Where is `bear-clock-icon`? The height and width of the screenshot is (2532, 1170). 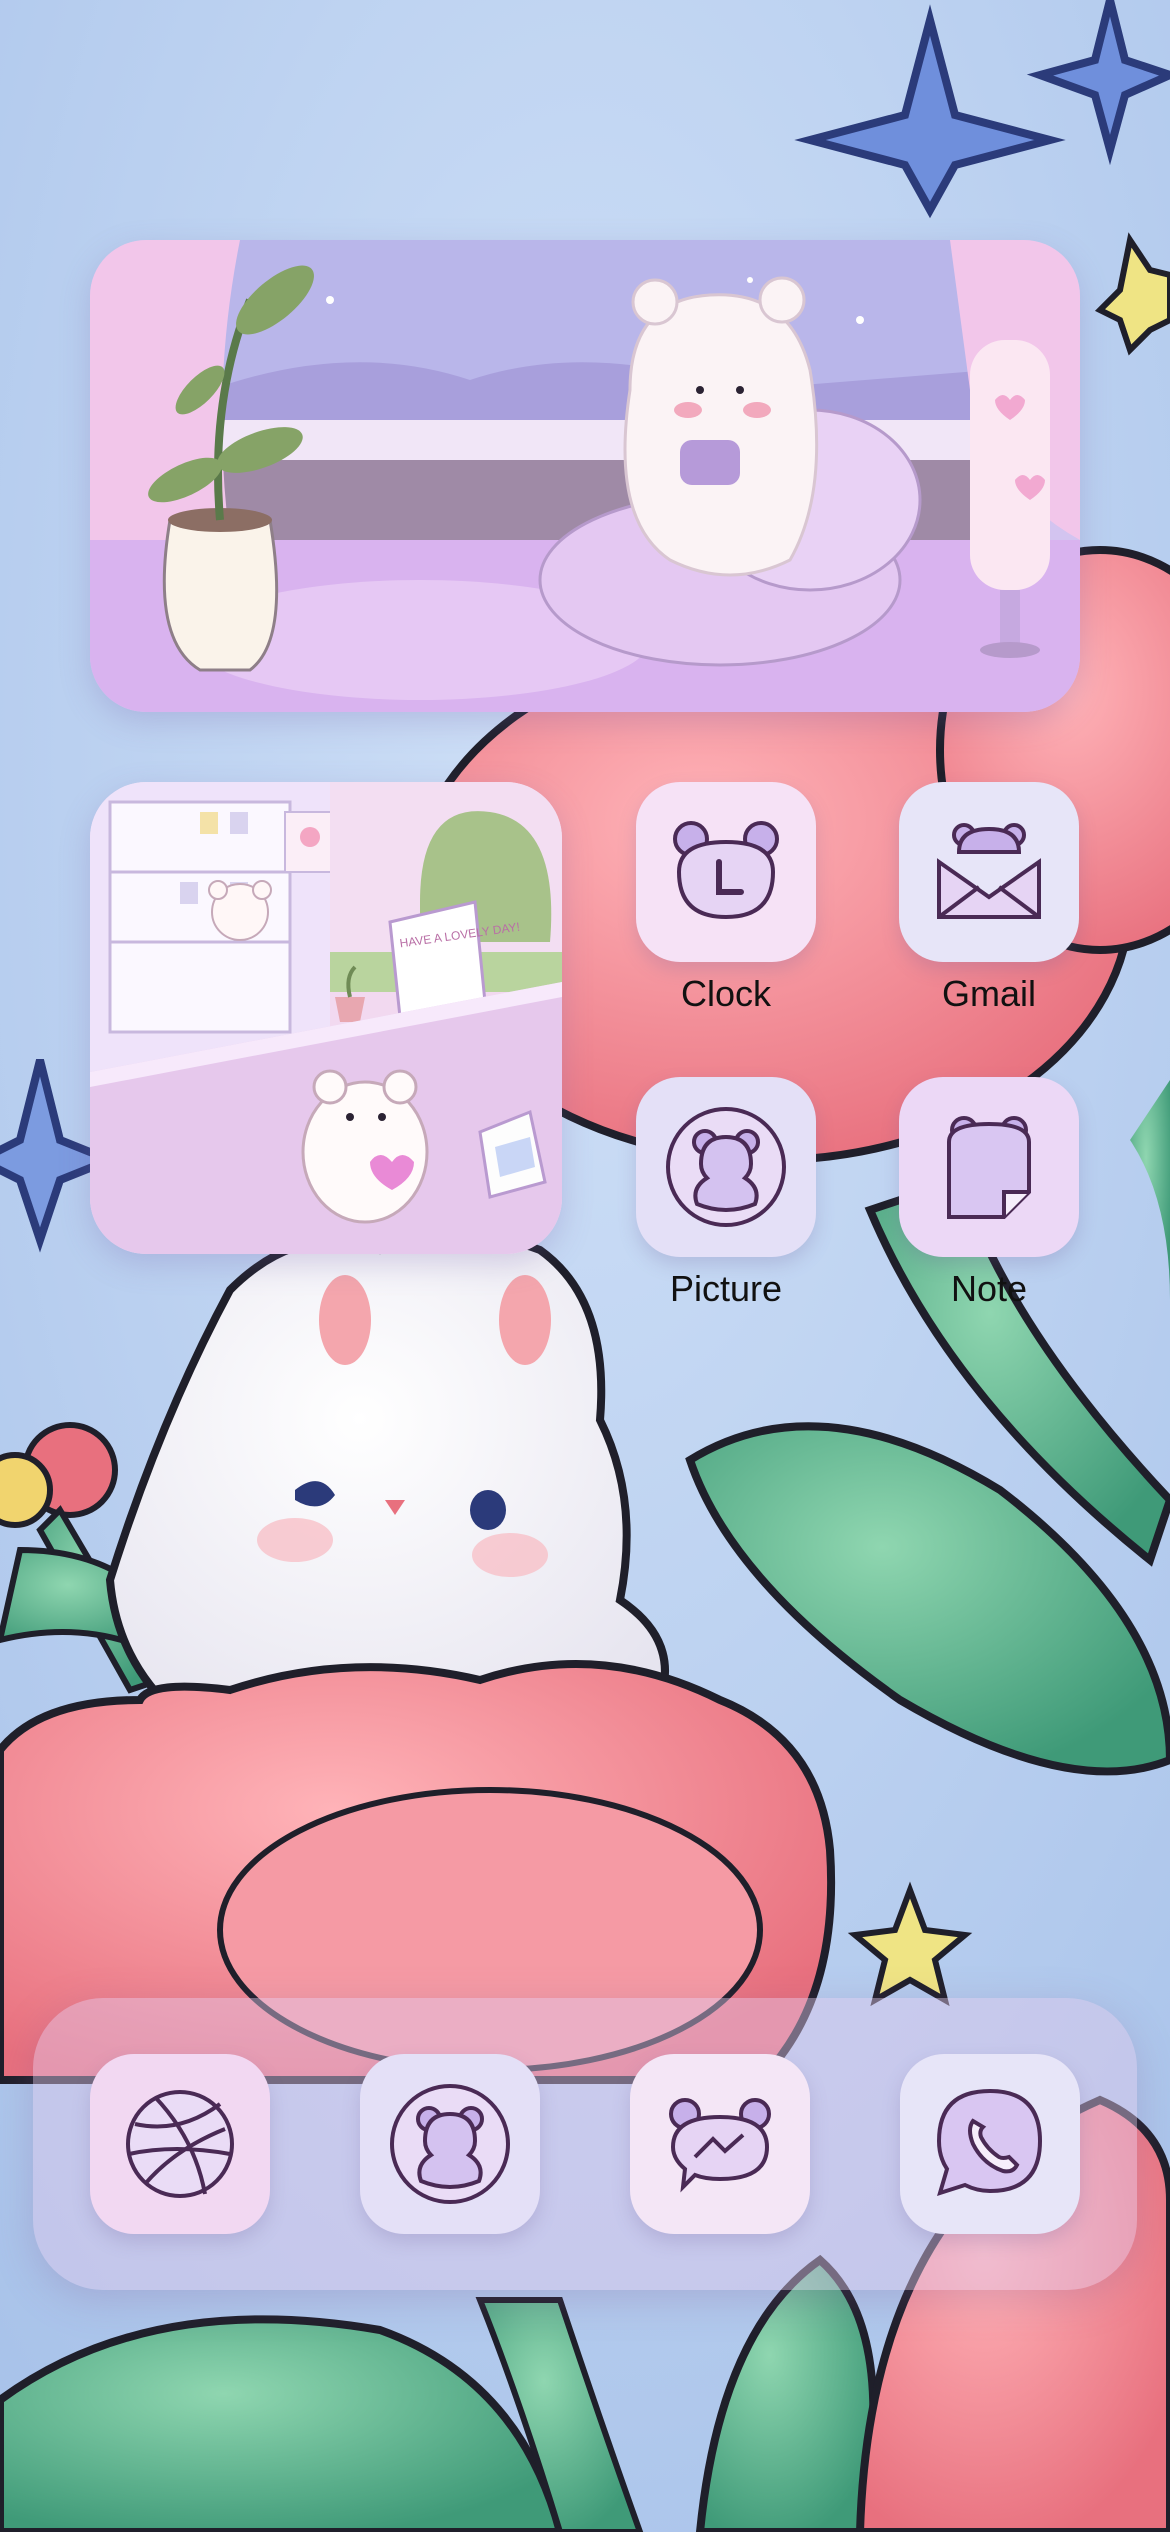
bear-clock-icon is located at coordinates (726, 872).